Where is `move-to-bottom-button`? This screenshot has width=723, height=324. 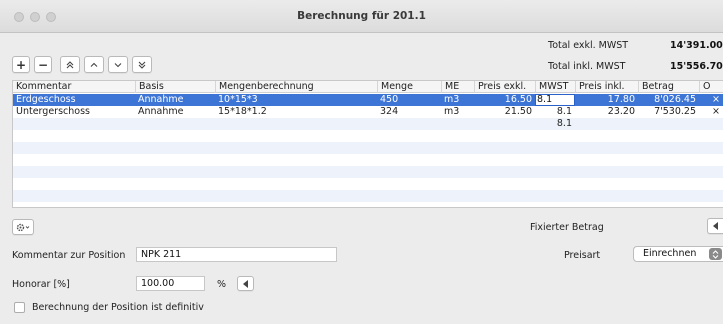 move-to-bottom-button is located at coordinates (142, 64).